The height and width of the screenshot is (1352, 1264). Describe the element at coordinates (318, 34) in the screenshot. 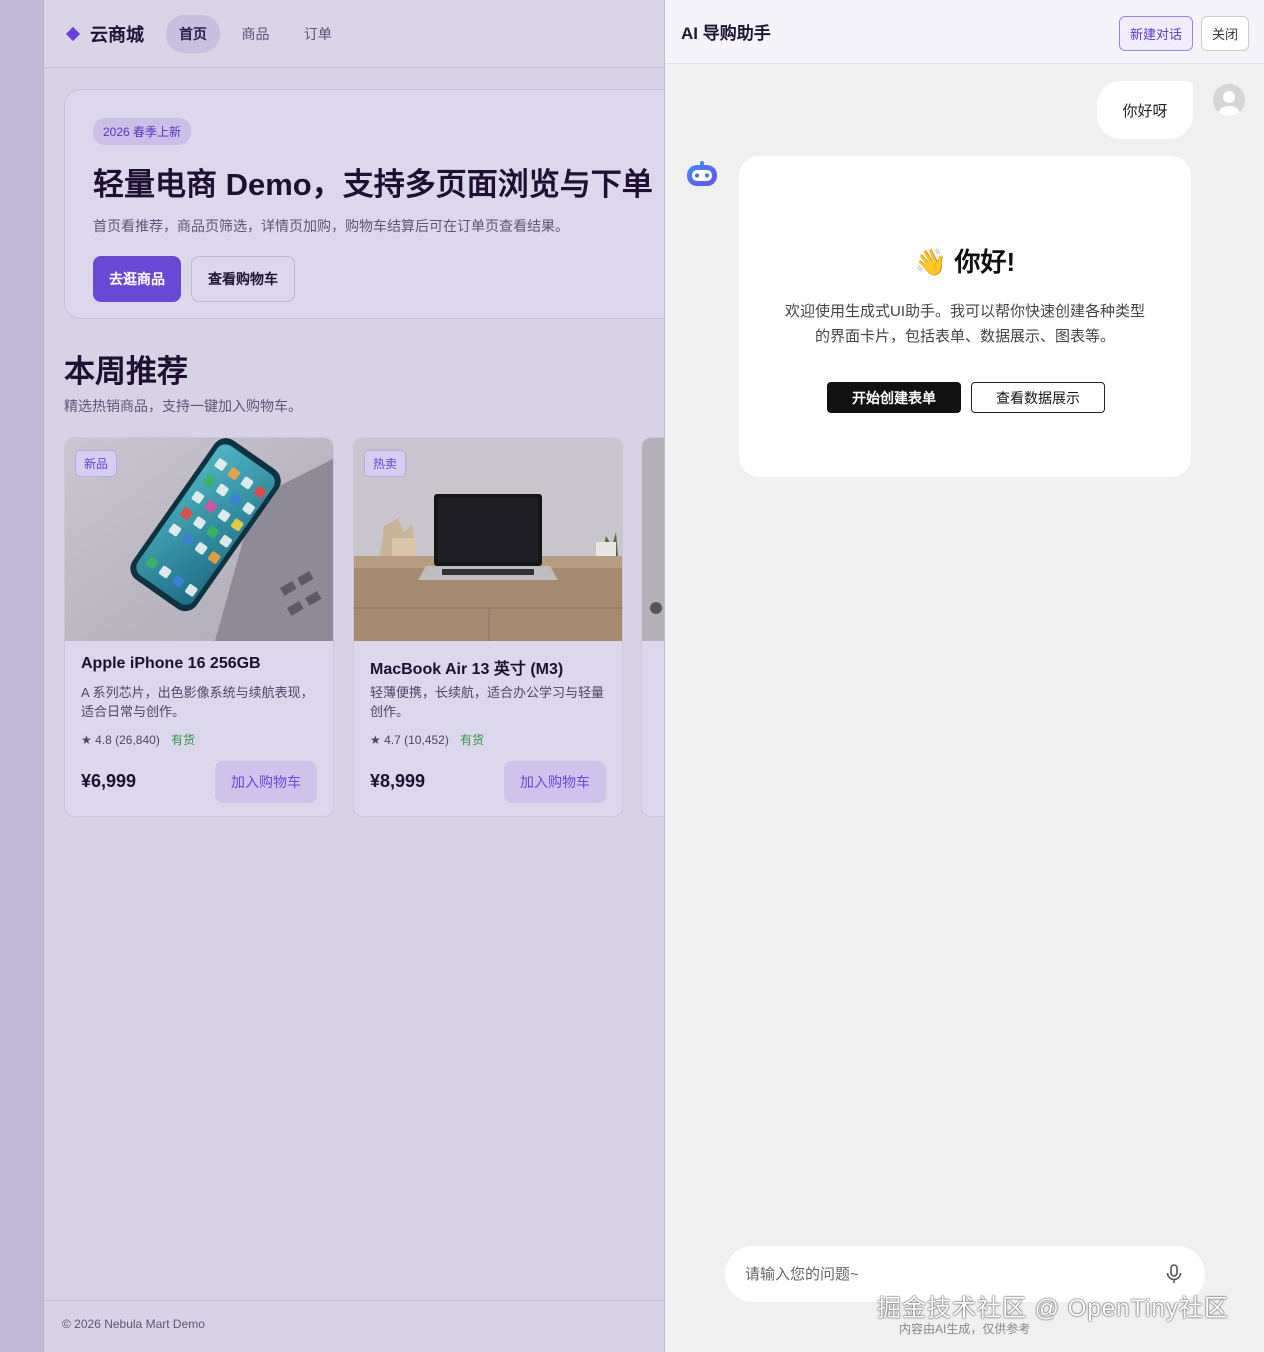

I see `nav-orders: 订单` at that location.